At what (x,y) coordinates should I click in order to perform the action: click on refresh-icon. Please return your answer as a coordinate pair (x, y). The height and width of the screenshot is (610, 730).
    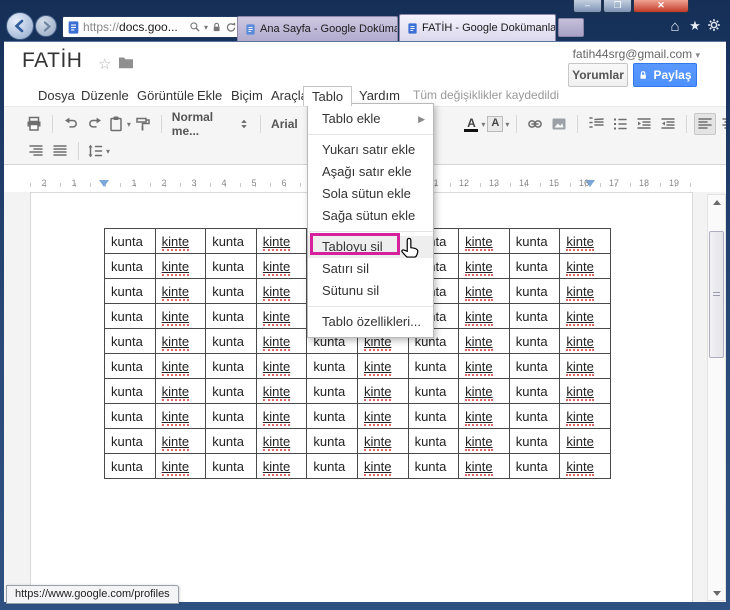
    Looking at the image, I should click on (231, 27).